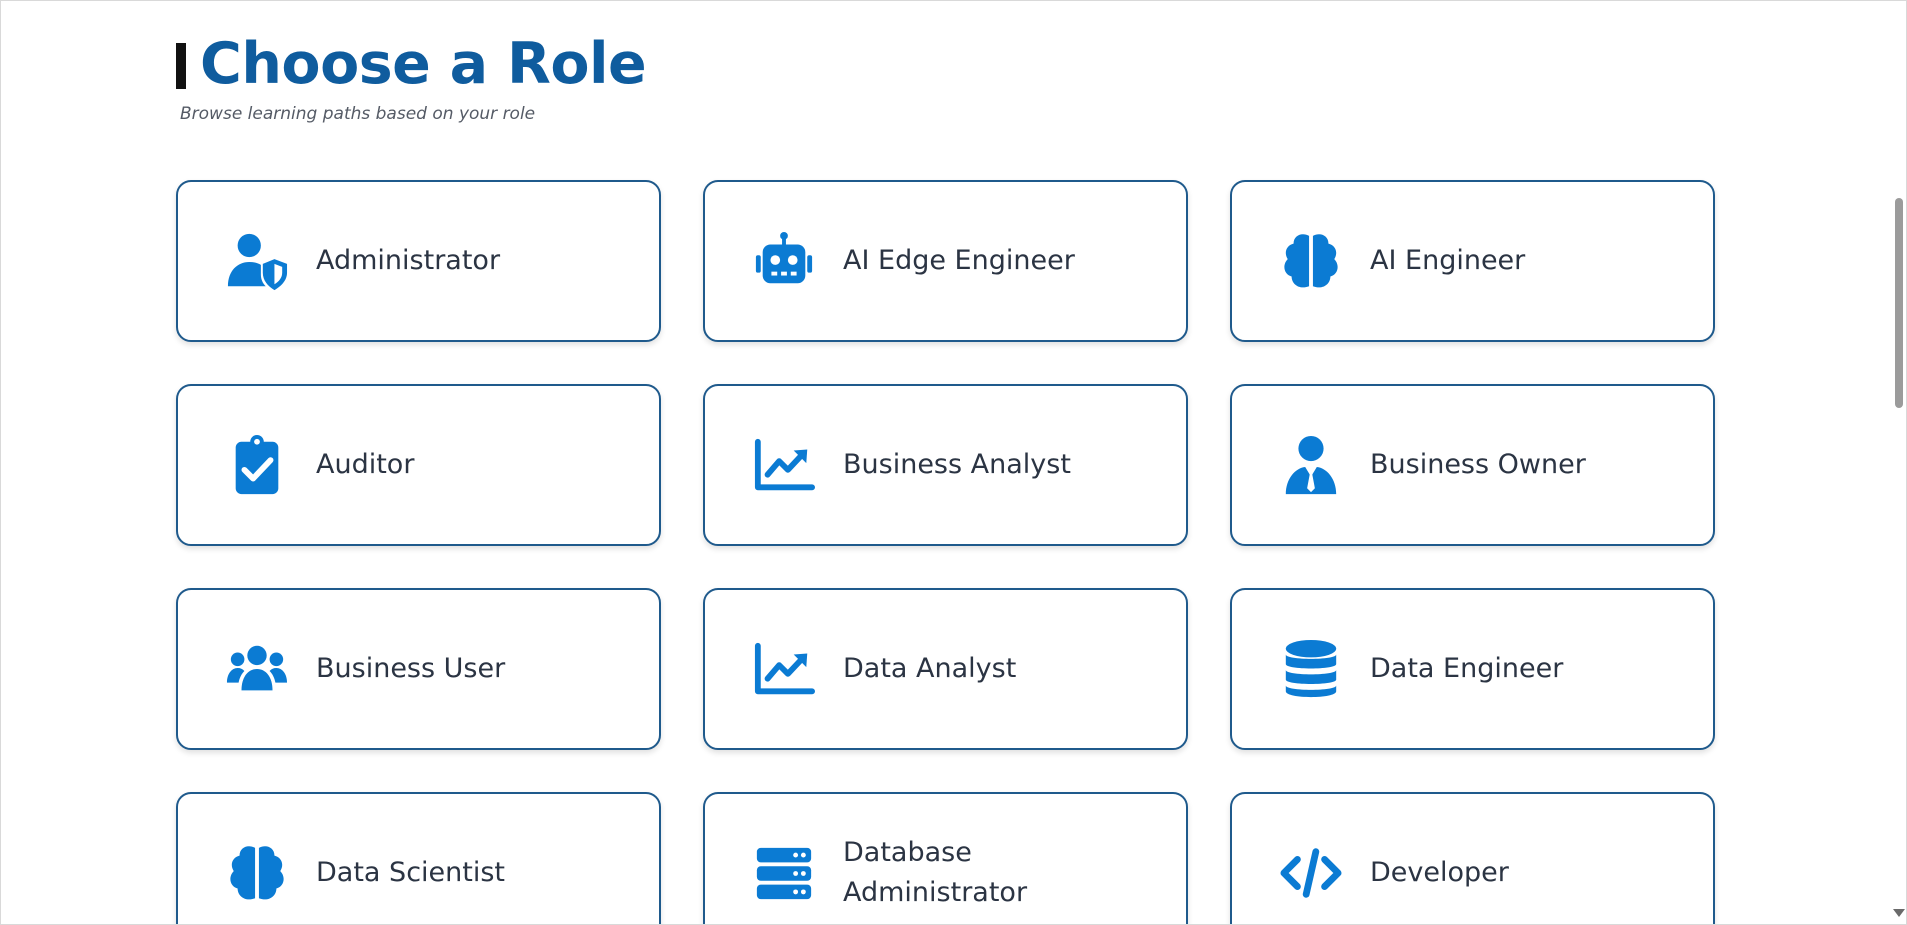 Image resolution: width=1907 pixels, height=925 pixels. I want to click on role-label: Database Administrator, so click(935, 872).